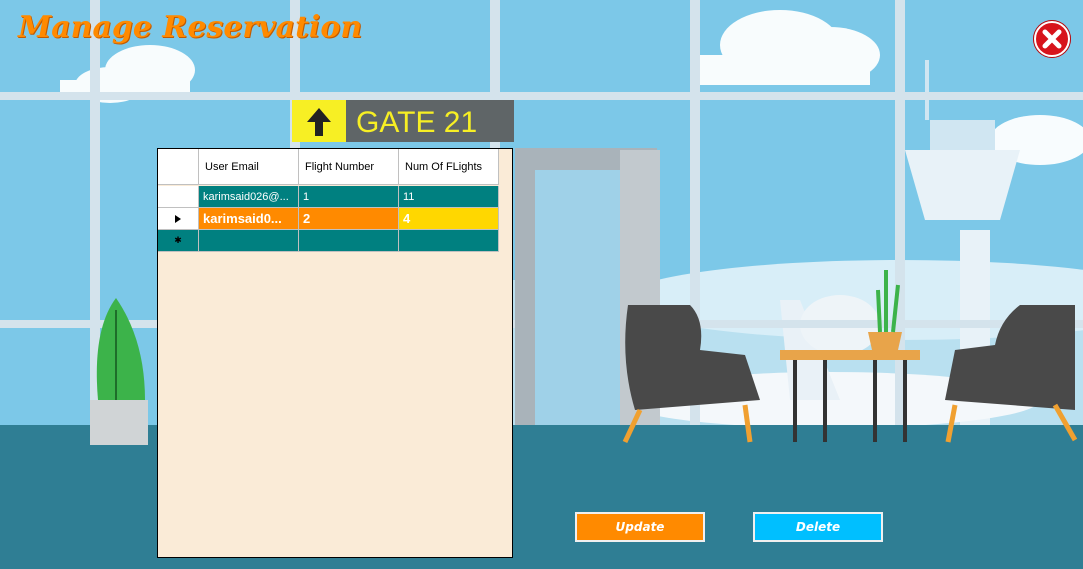  What do you see at coordinates (349, 197) in the screenshot?
I see `cell-flight-number: 1` at bounding box center [349, 197].